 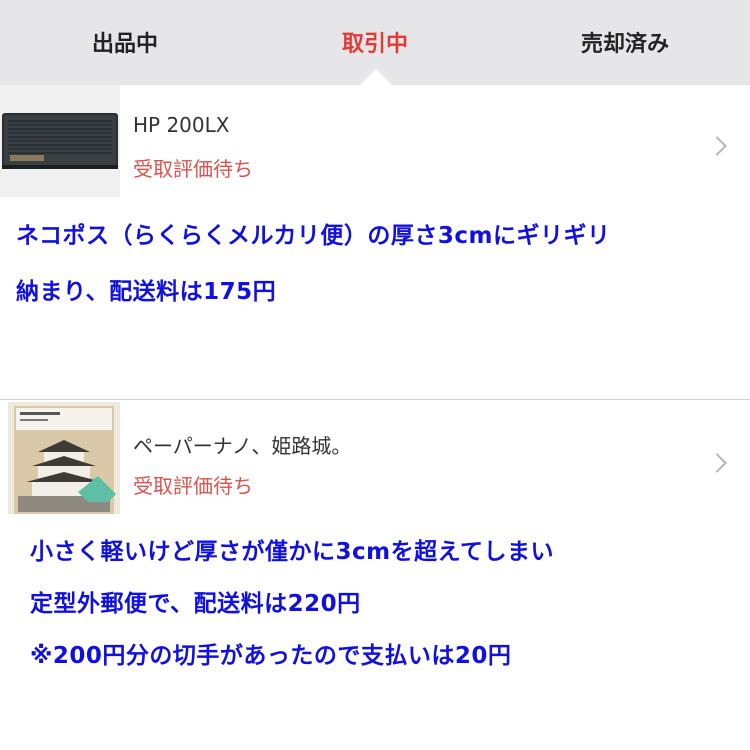 I want to click on item-title: ペーパーナノ、姫路城。, so click(x=242, y=446).